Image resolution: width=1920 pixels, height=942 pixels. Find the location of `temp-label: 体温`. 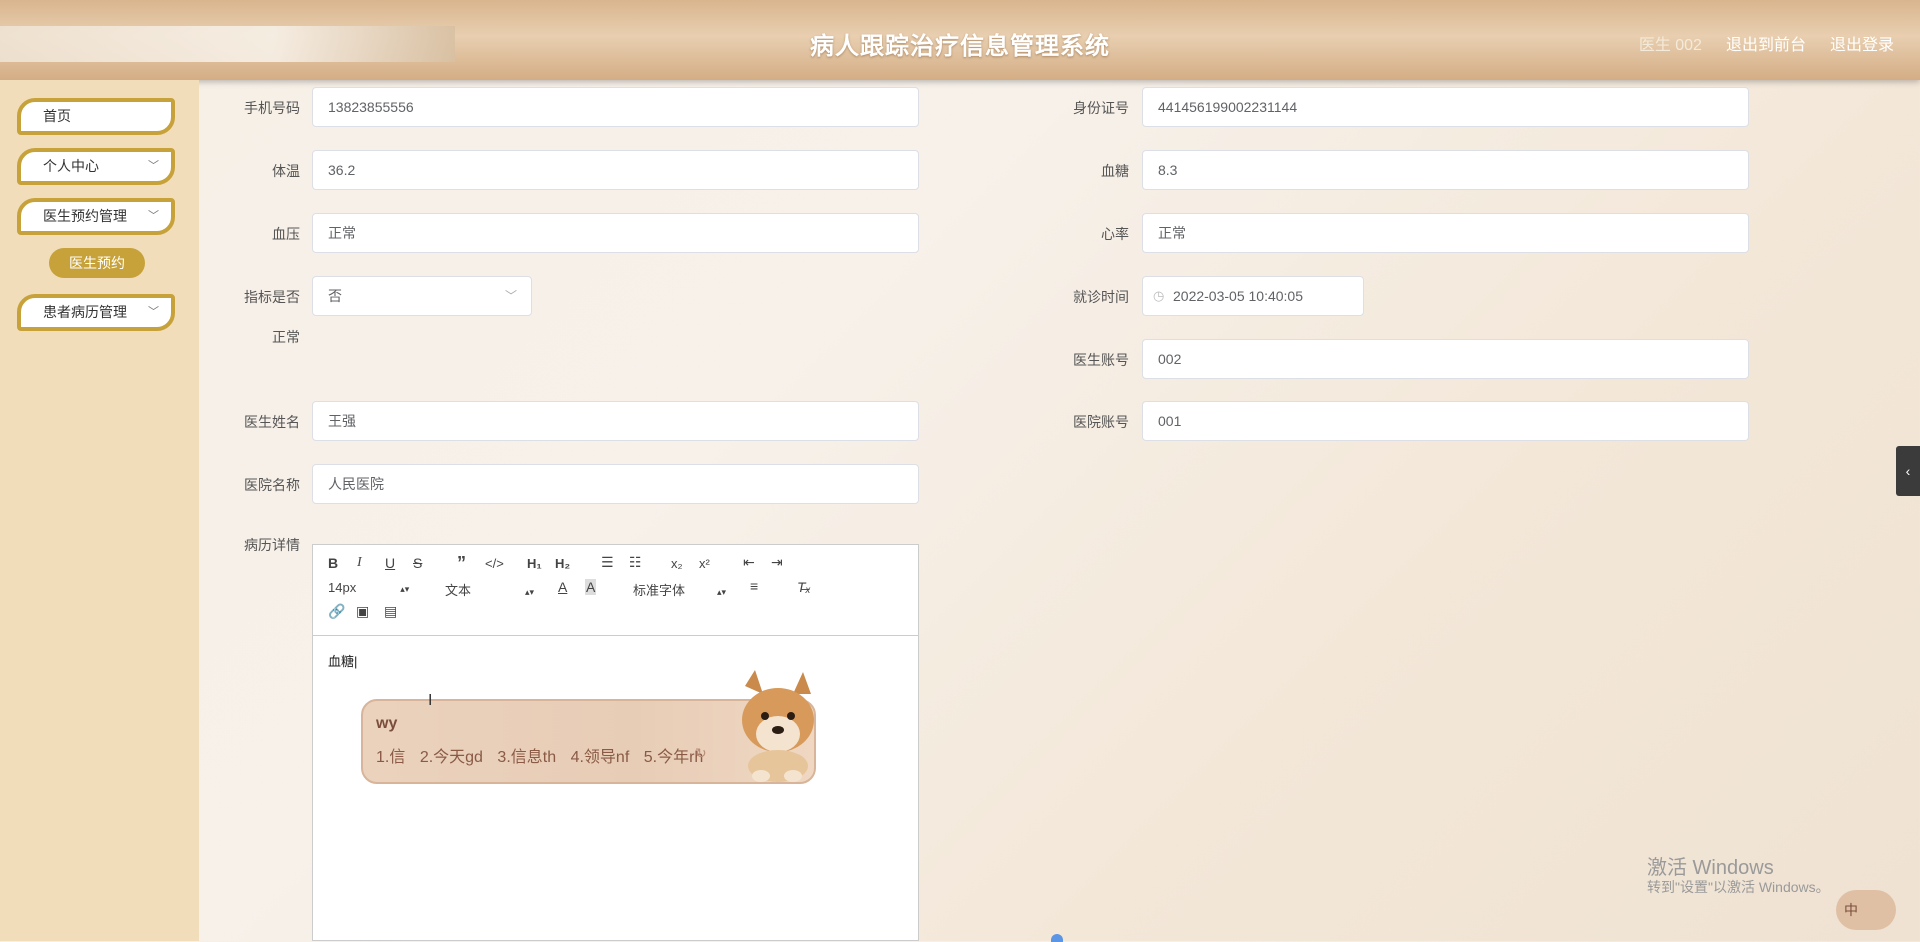

temp-label: 体温 is located at coordinates (286, 171).